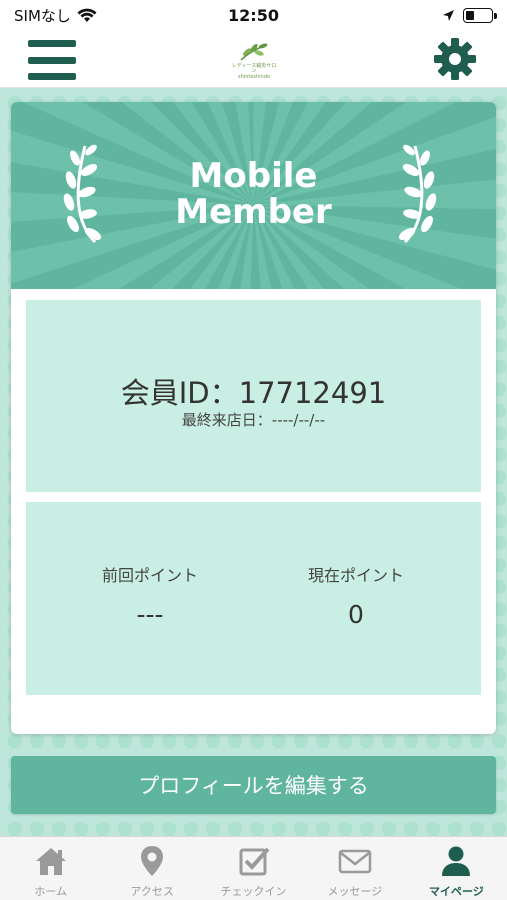 Image resolution: width=507 pixels, height=900 pixels. Describe the element at coordinates (254, 861) in the screenshot. I see `checkbox-icon` at that location.